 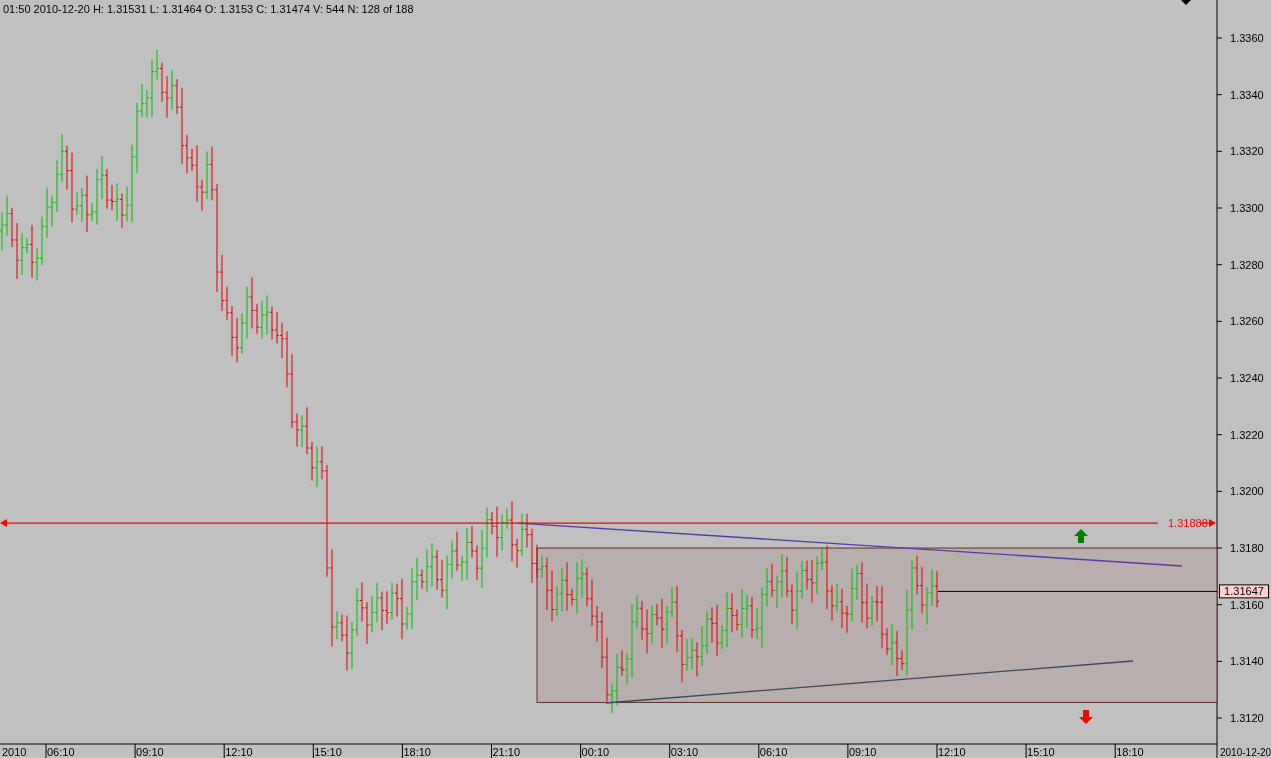 What do you see at coordinates (877, 625) in the screenshot?
I see `range-rectangle` at bounding box center [877, 625].